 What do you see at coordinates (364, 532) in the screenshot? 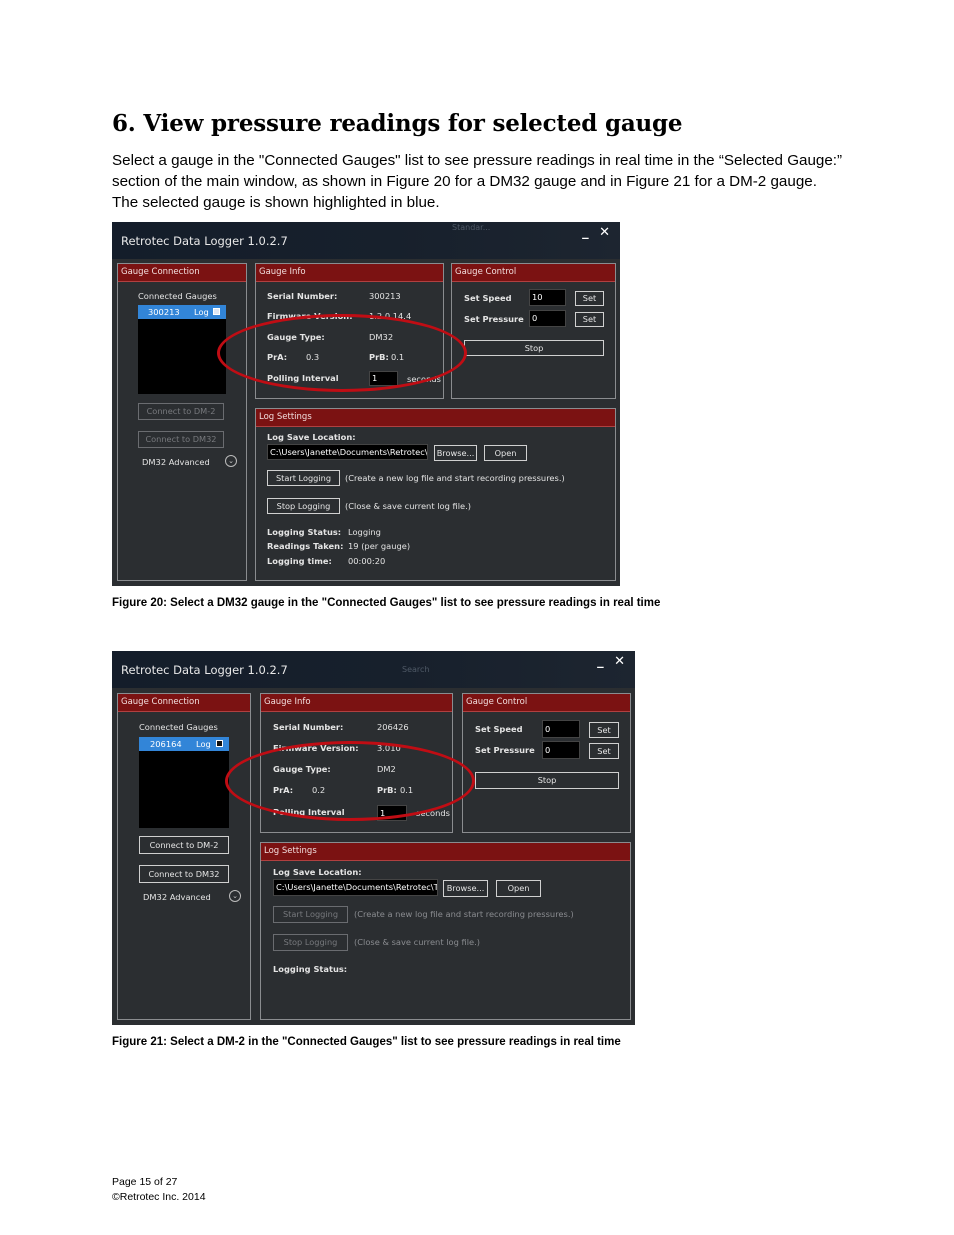
I see `logging-status-value: Logging` at bounding box center [364, 532].